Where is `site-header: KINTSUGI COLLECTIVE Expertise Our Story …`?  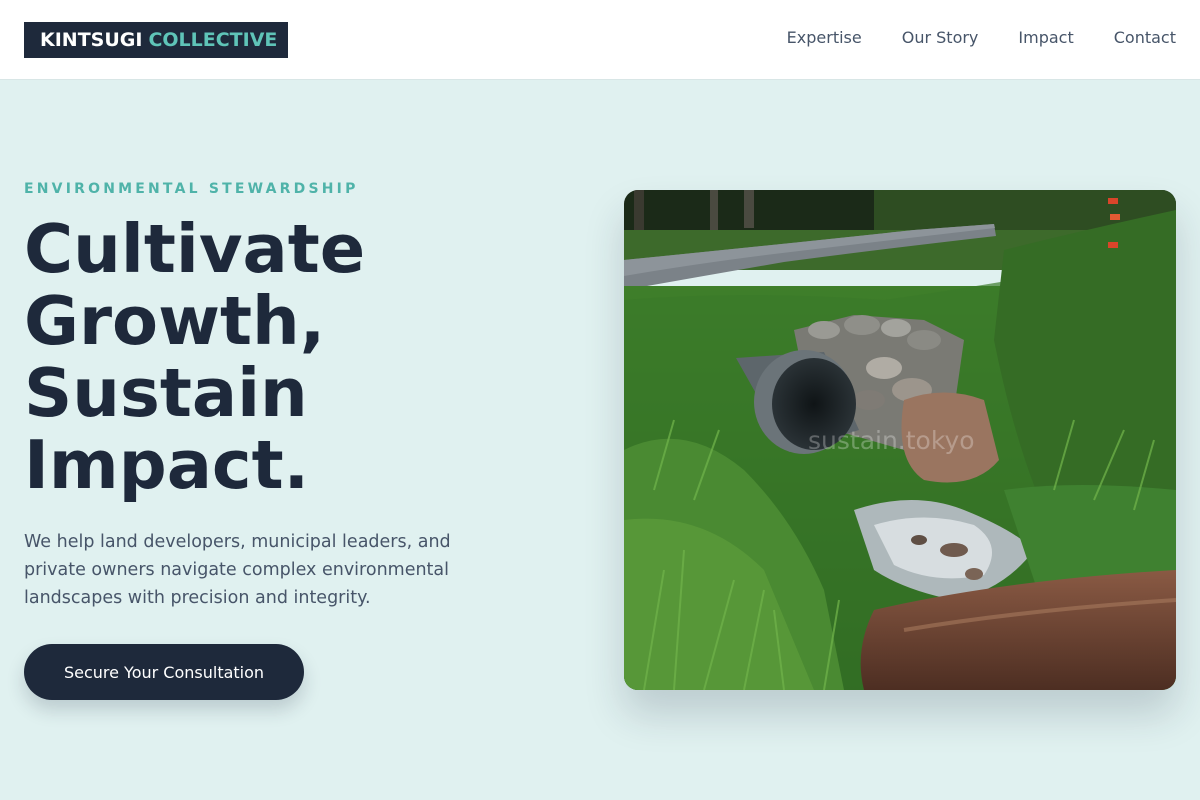 site-header: KINTSUGI COLLECTIVE Expertise Our Story … is located at coordinates (600, 40).